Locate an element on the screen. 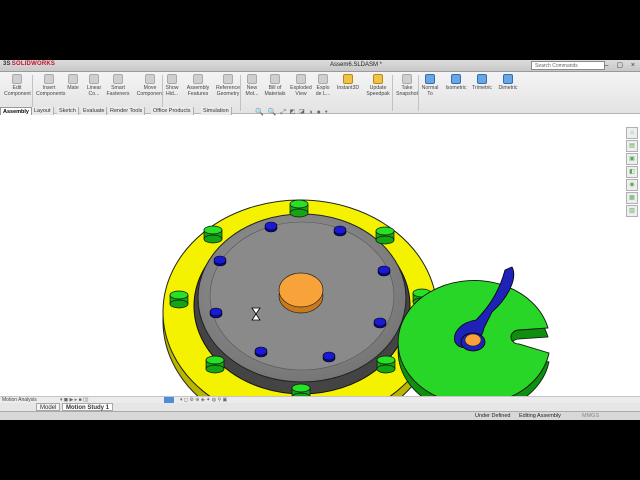 This screenshot has width=640, height=480. bottom-tab-model: Model is located at coordinates (48, 407).